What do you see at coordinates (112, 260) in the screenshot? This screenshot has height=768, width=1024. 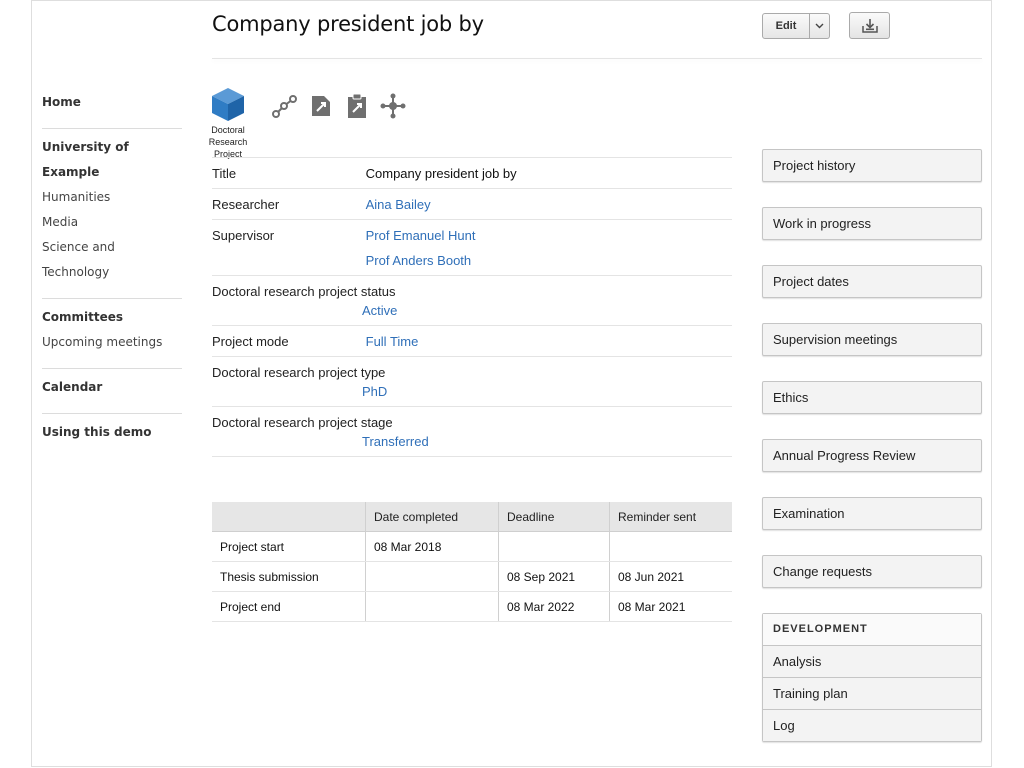 I see `sidebar-item-science-technology: Science and Technology` at bounding box center [112, 260].